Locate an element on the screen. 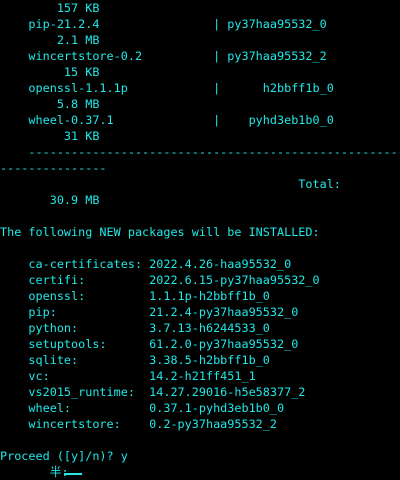  terminal-line: vs2015_runtime: 14.27.29016-h5e58377_2 is located at coordinates (153, 392).